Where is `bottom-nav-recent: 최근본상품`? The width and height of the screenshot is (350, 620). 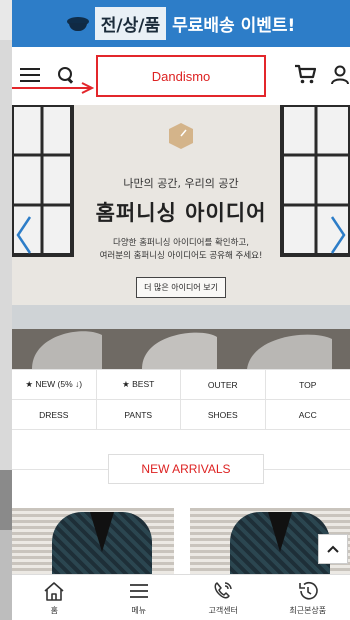 bottom-nav-recent: 최근본상품 is located at coordinates (308, 597).